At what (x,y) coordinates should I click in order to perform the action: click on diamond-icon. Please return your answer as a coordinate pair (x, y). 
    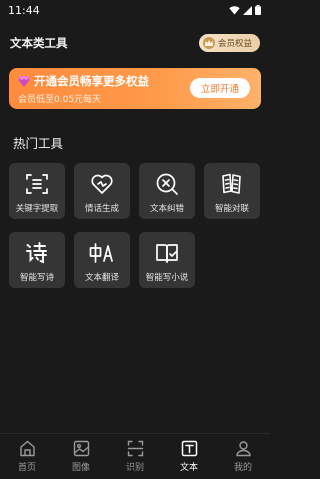
    Looking at the image, I should click on (24, 81).